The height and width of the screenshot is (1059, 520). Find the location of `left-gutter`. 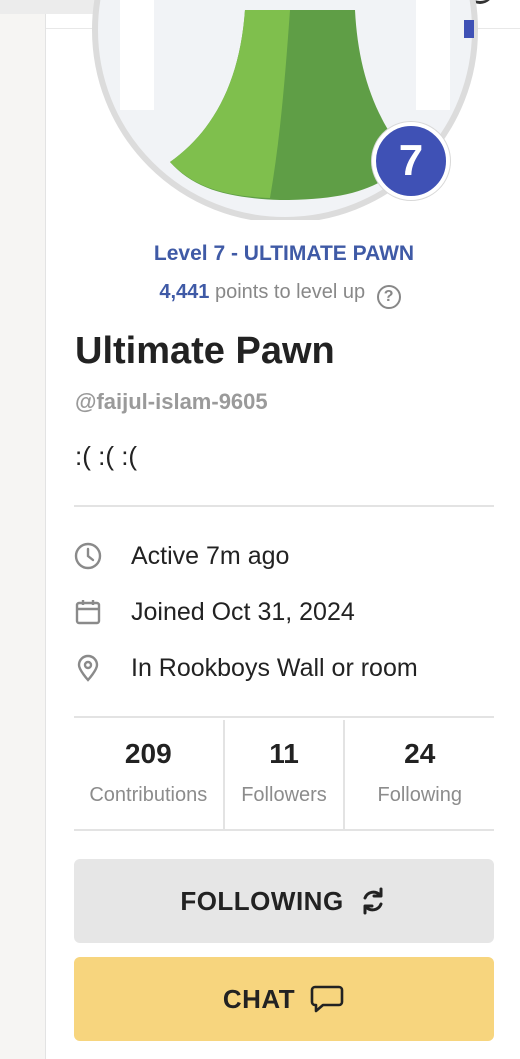

left-gutter is located at coordinates (23, 529).